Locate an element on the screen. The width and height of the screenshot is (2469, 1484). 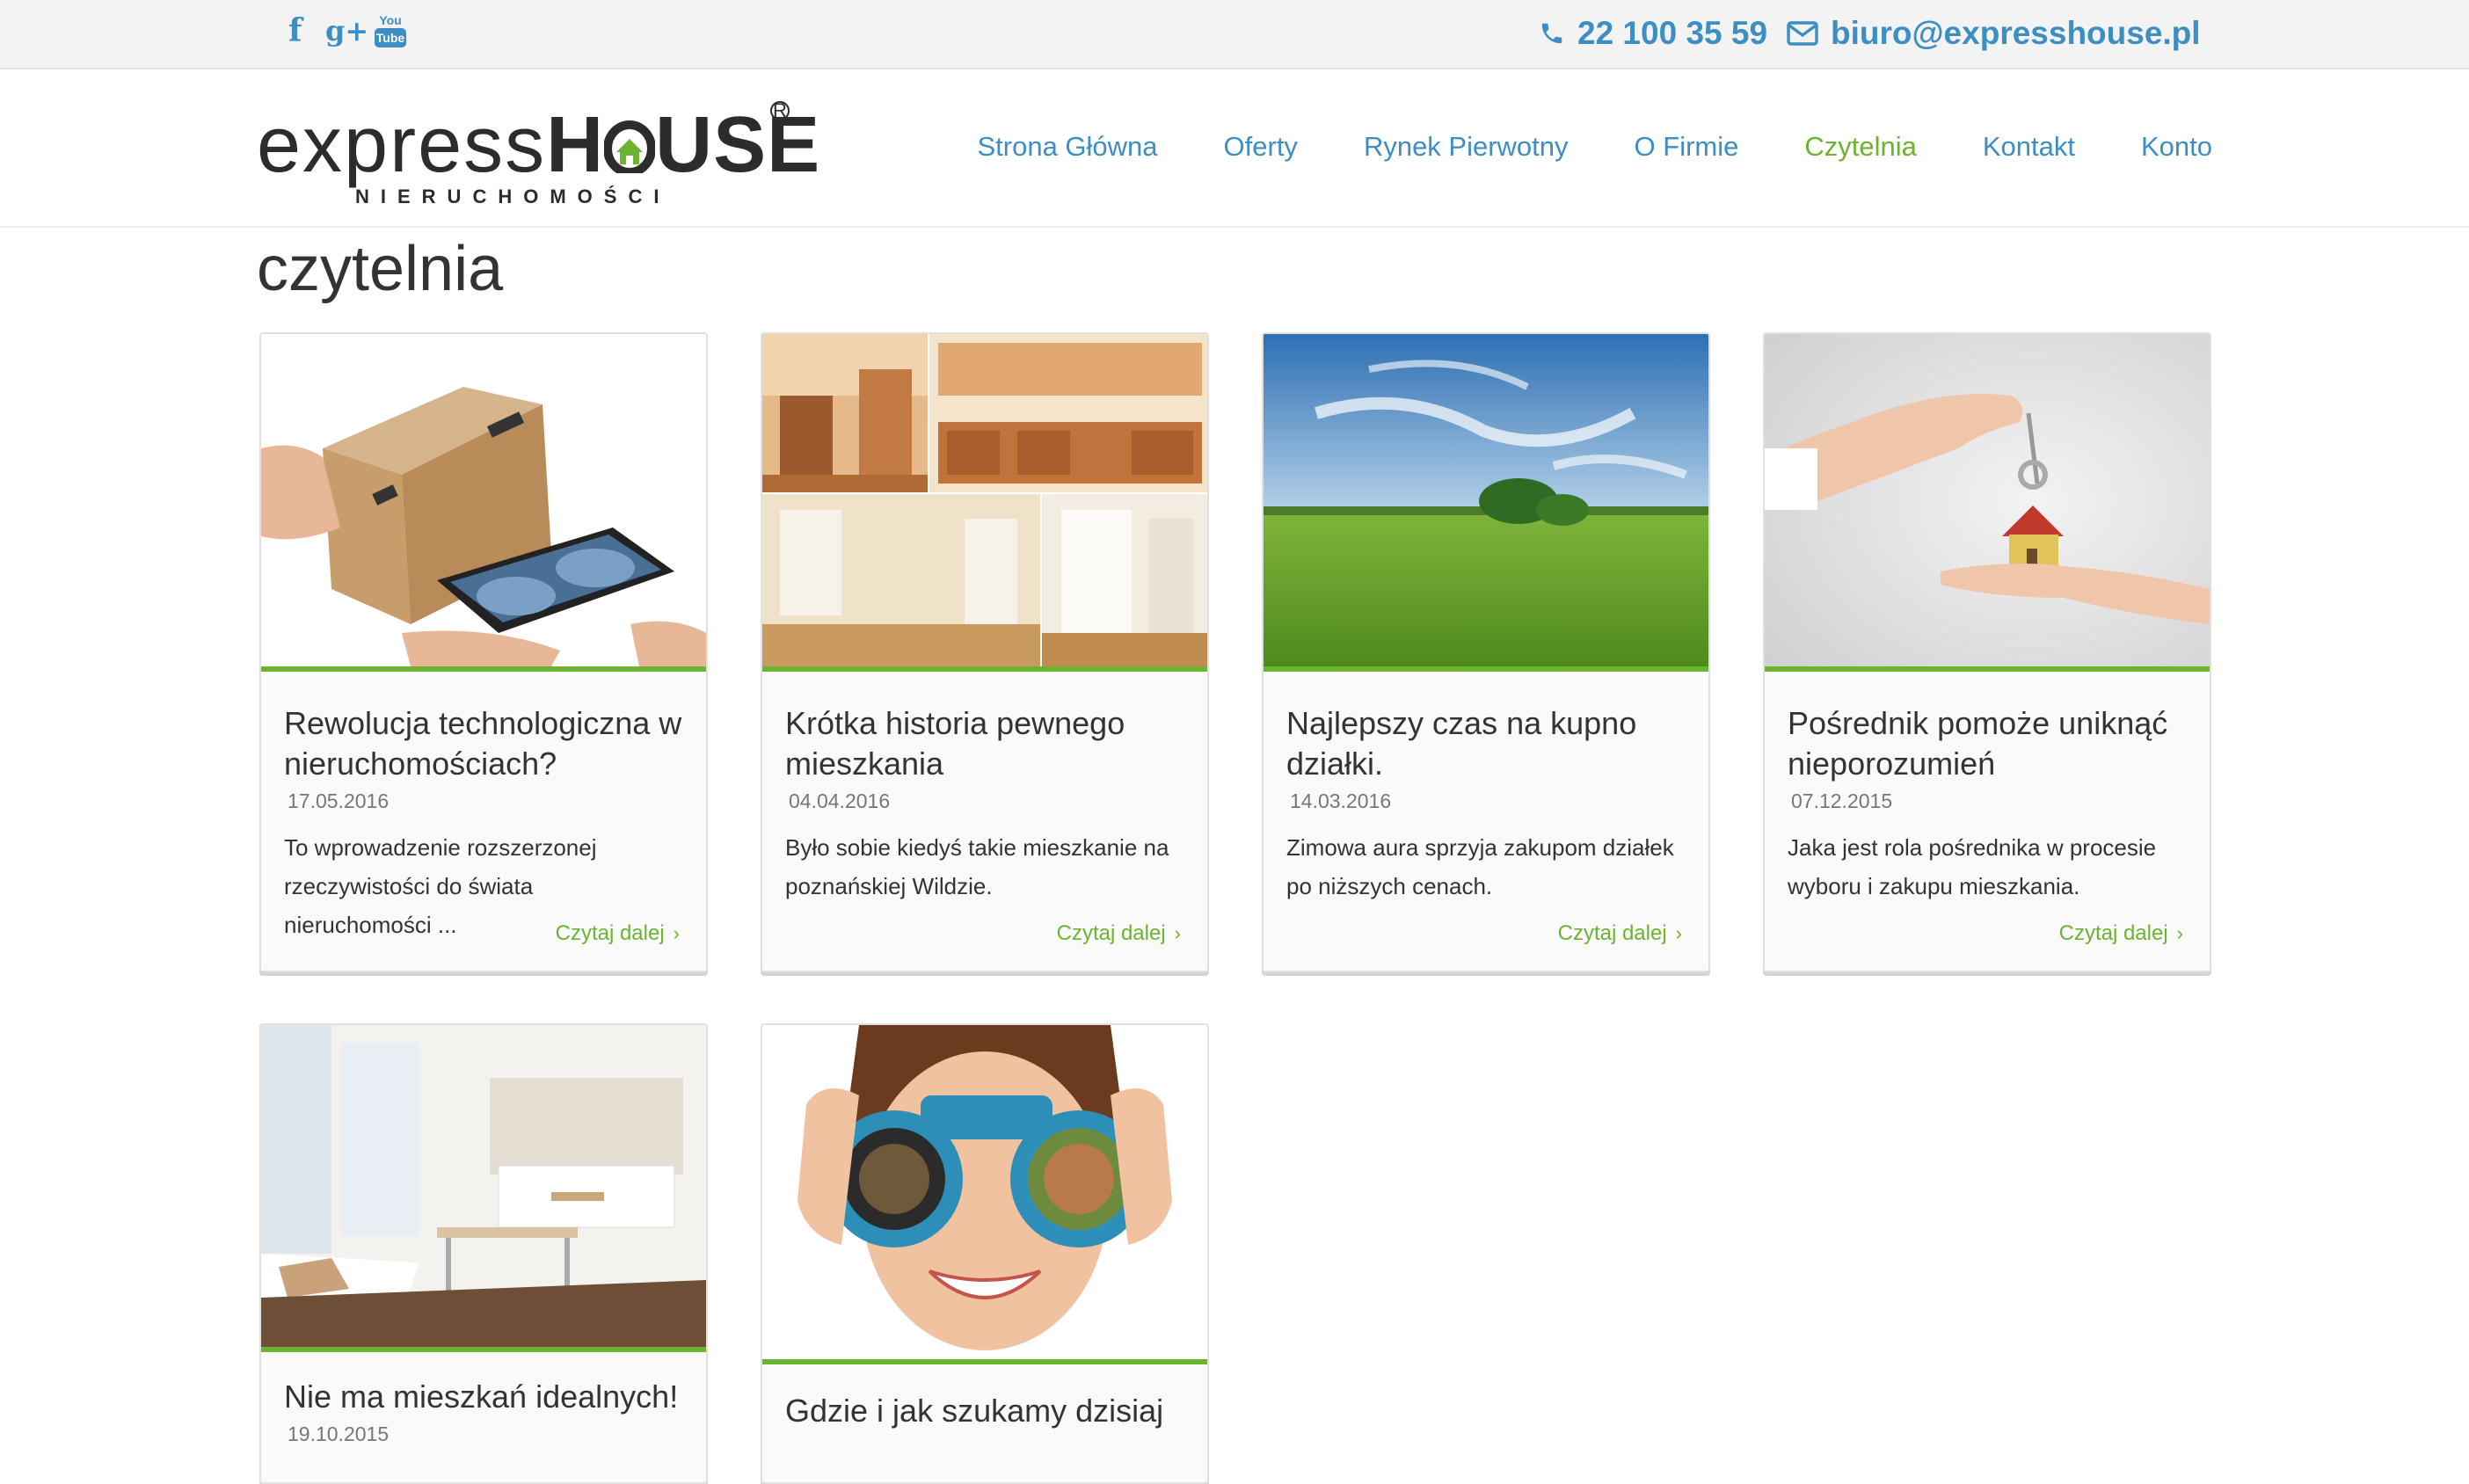
logo-word-use: USE is located at coordinates (738, 145).